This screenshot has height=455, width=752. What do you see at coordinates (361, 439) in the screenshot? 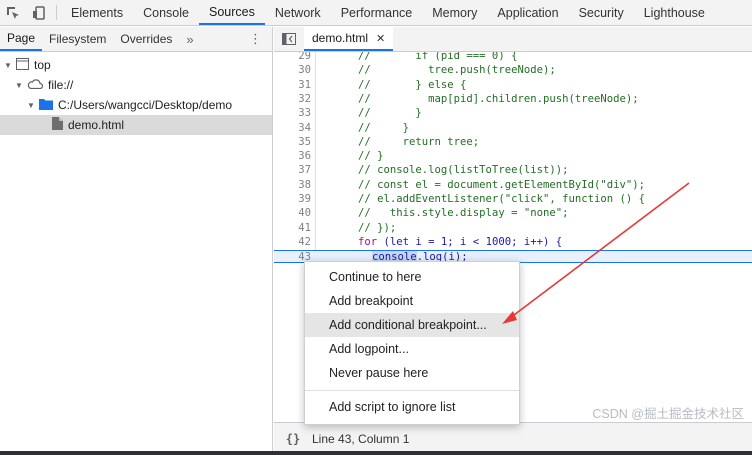
I see `cursor-position: Line 43, Column 1` at bounding box center [361, 439].